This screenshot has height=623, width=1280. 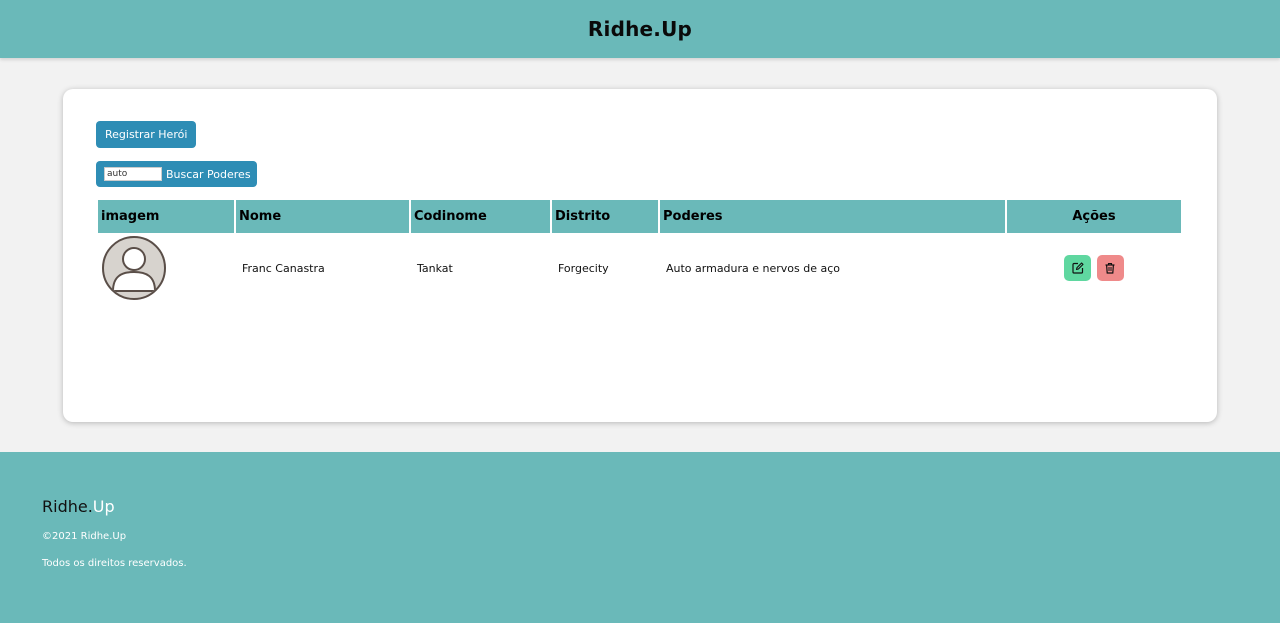 What do you see at coordinates (84, 536) in the screenshot?
I see `footer-copyright: ©2021 Ridhe.Up` at bounding box center [84, 536].